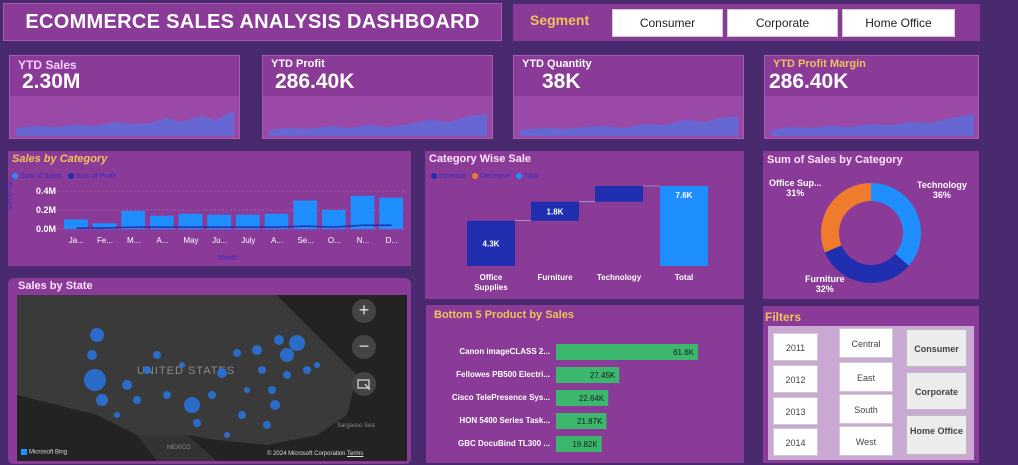 The height and width of the screenshot is (465, 1018). I want to click on zoom-in-button: +, so click(364, 311).